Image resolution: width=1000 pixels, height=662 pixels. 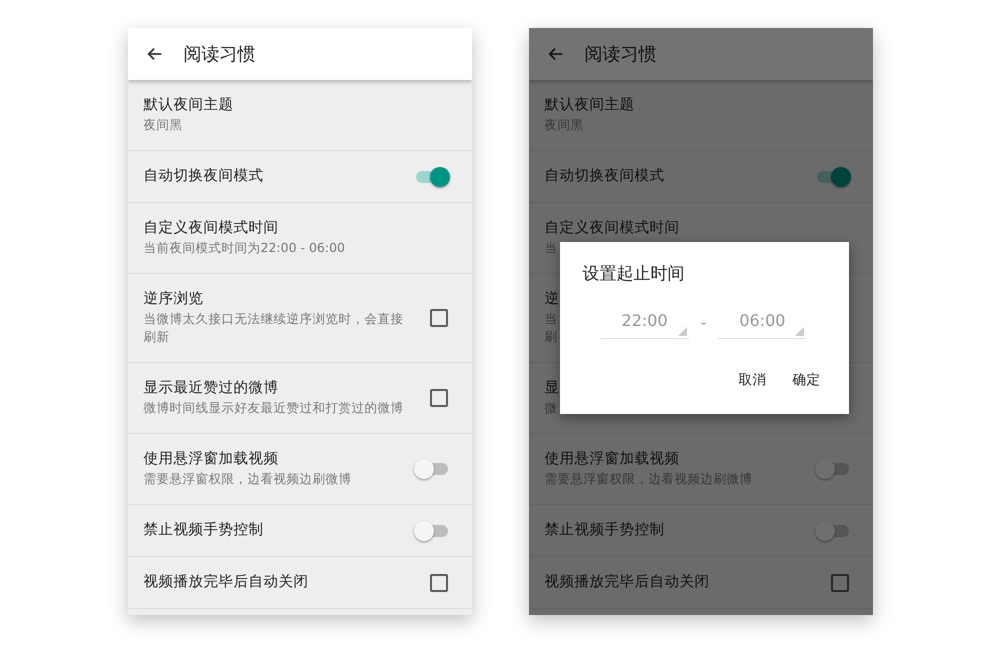 What do you see at coordinates (211, 388) in the screenshot?
I see `setting-title: 显示最近赞过的微博` at bounding box center [211, 388].